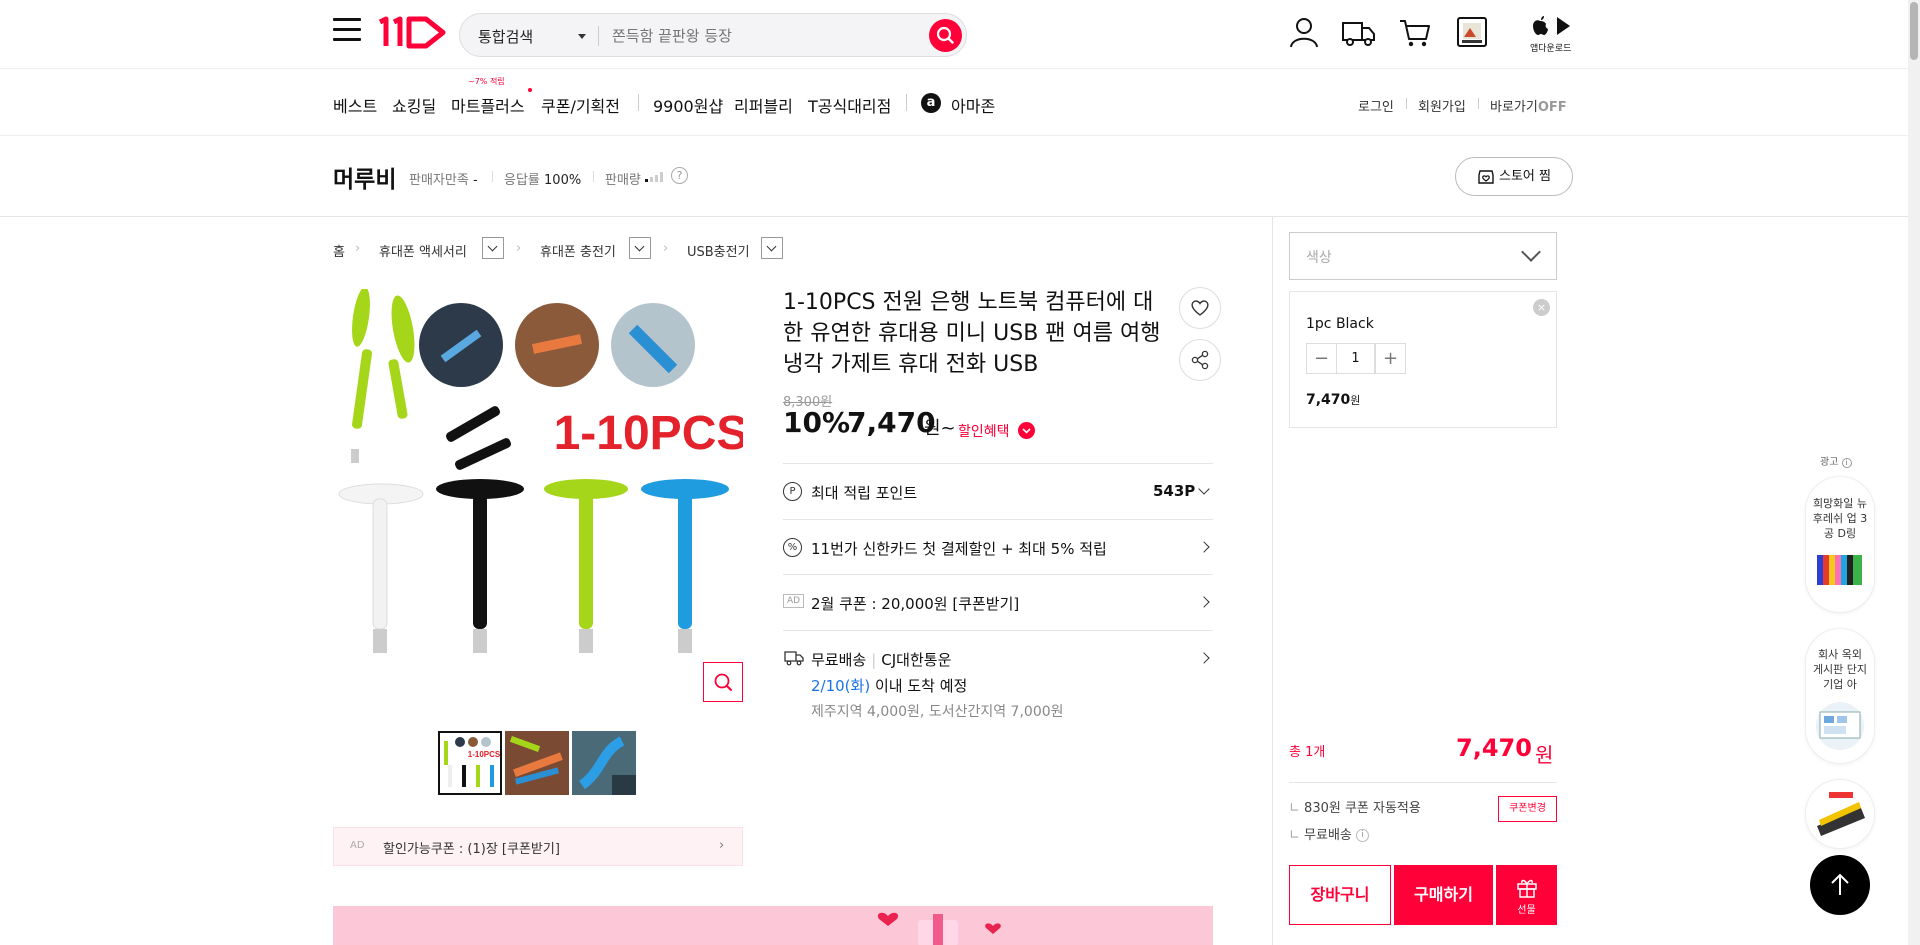 This screenshot has height=945, width=1920. I want to click on seller-name: 머루비, so click(364, 177).